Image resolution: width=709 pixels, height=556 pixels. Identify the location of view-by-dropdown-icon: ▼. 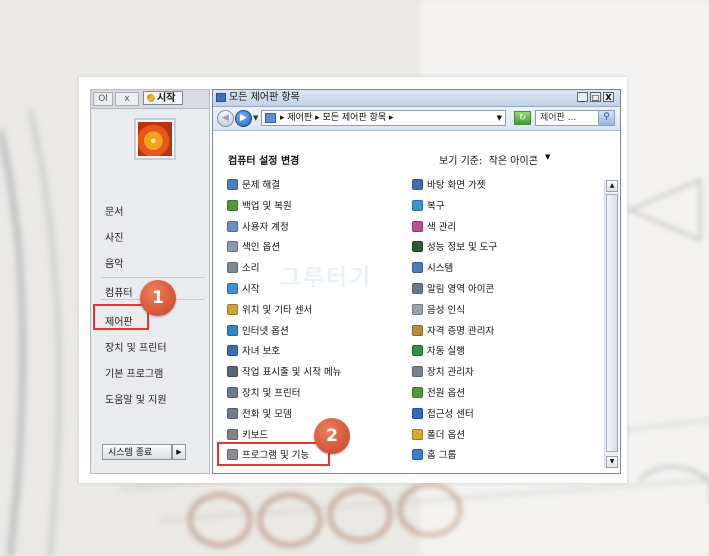
(547, 157).